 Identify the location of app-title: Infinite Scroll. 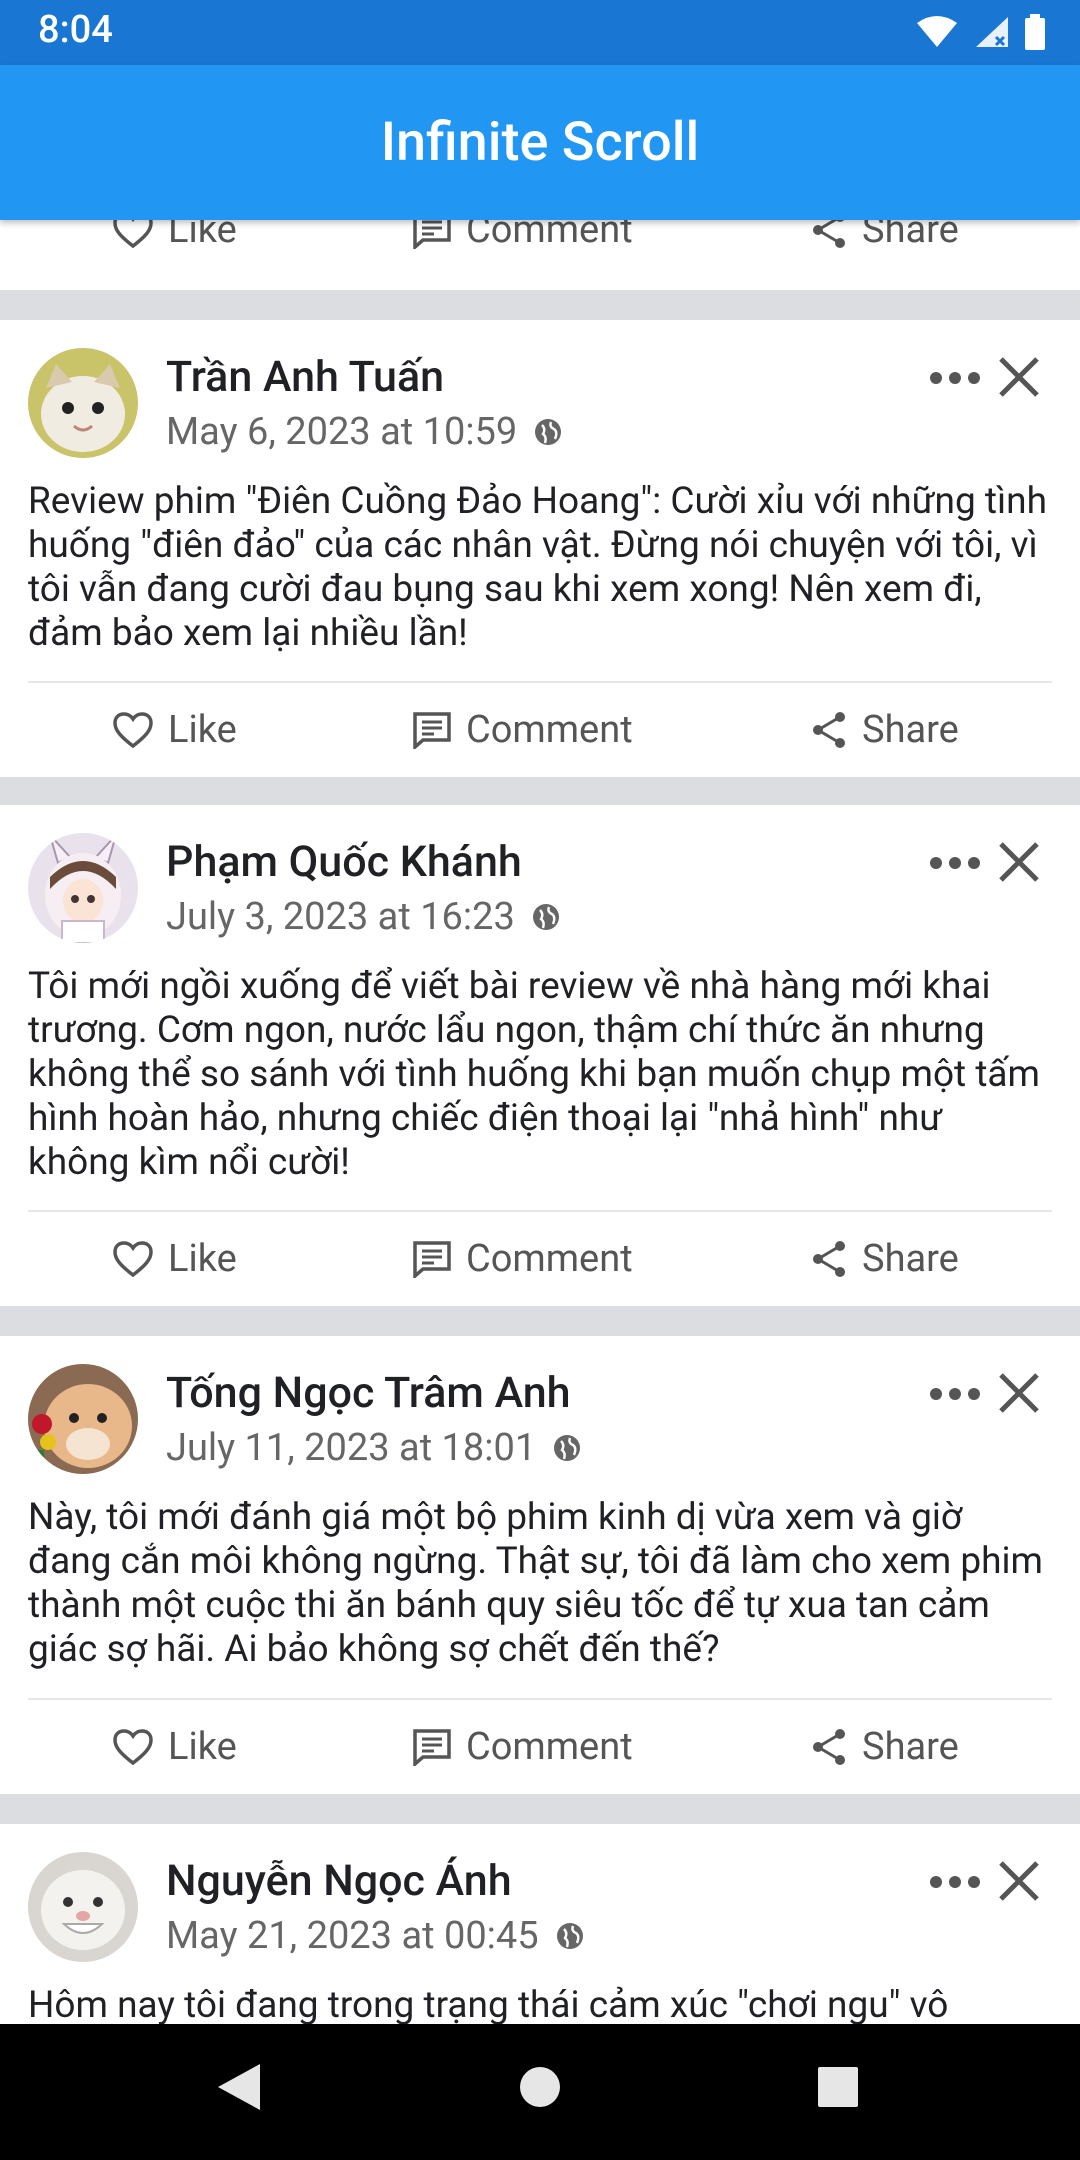
(540, 142).